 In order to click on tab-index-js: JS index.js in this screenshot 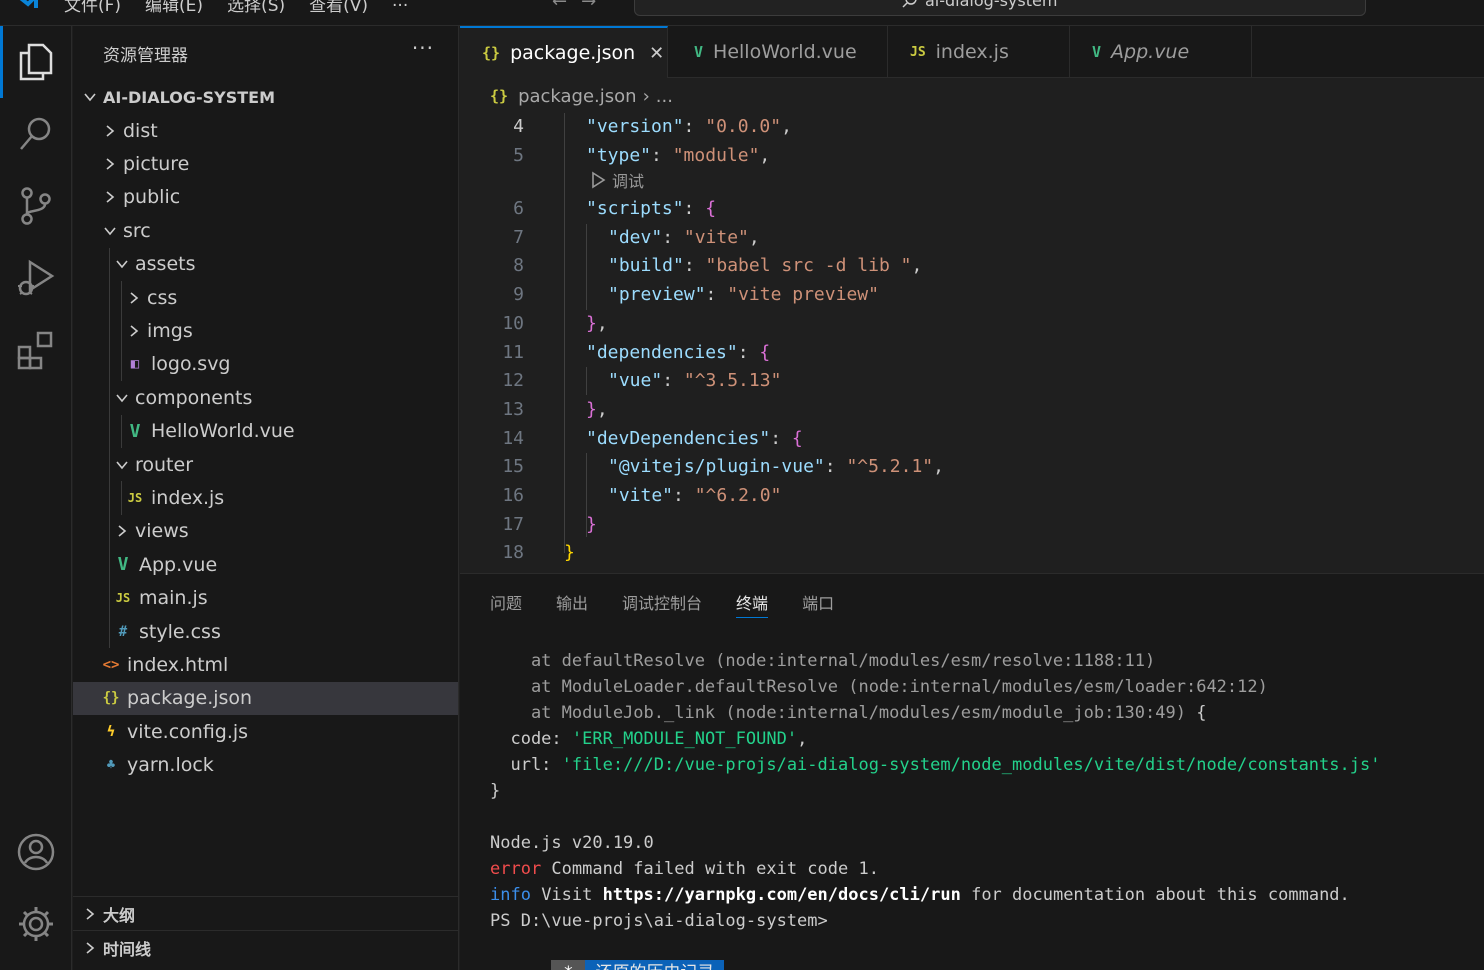, I will do `click(979, 52)`.